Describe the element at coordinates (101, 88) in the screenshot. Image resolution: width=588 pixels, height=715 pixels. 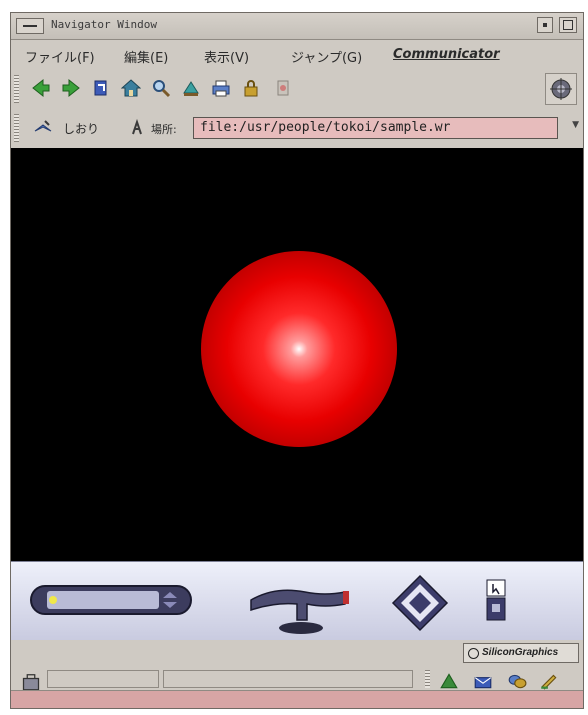
I see `reload-icon` at that location.